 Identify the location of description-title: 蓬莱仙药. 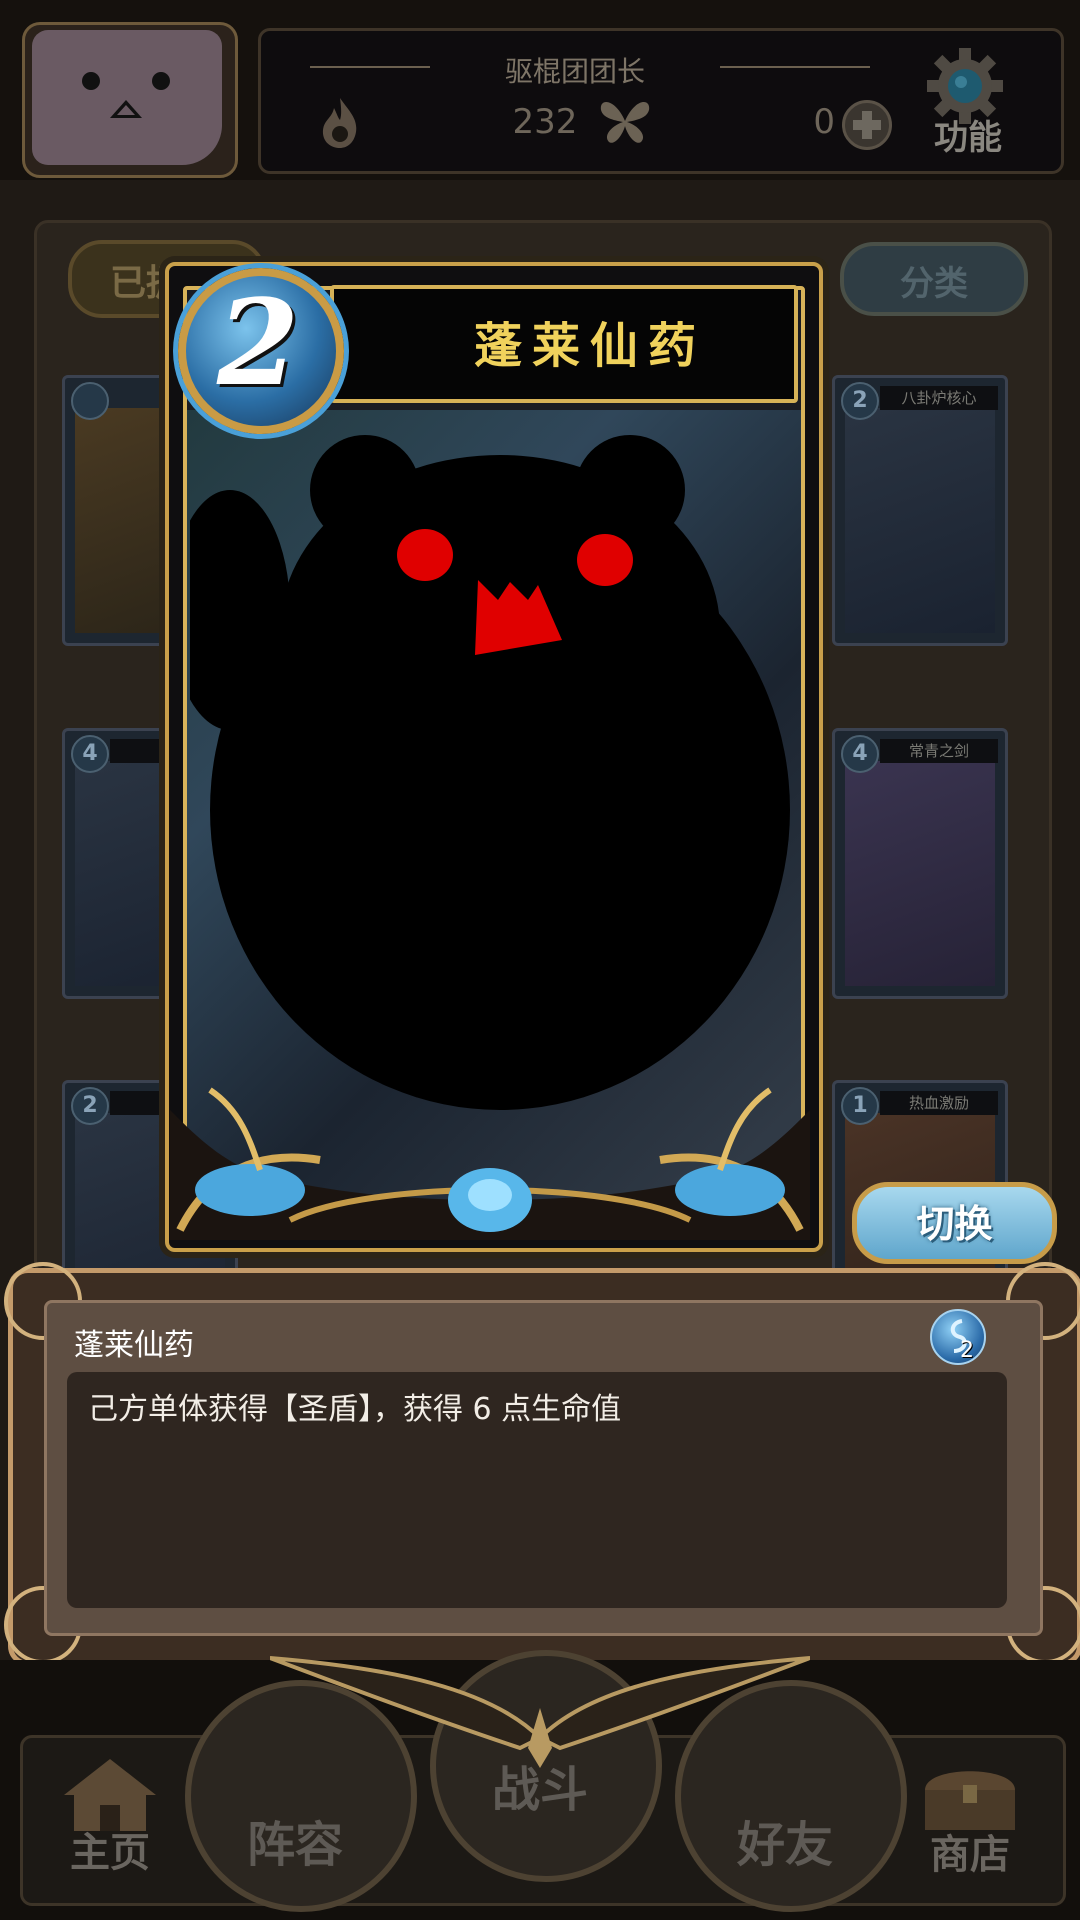
(134, 1345).